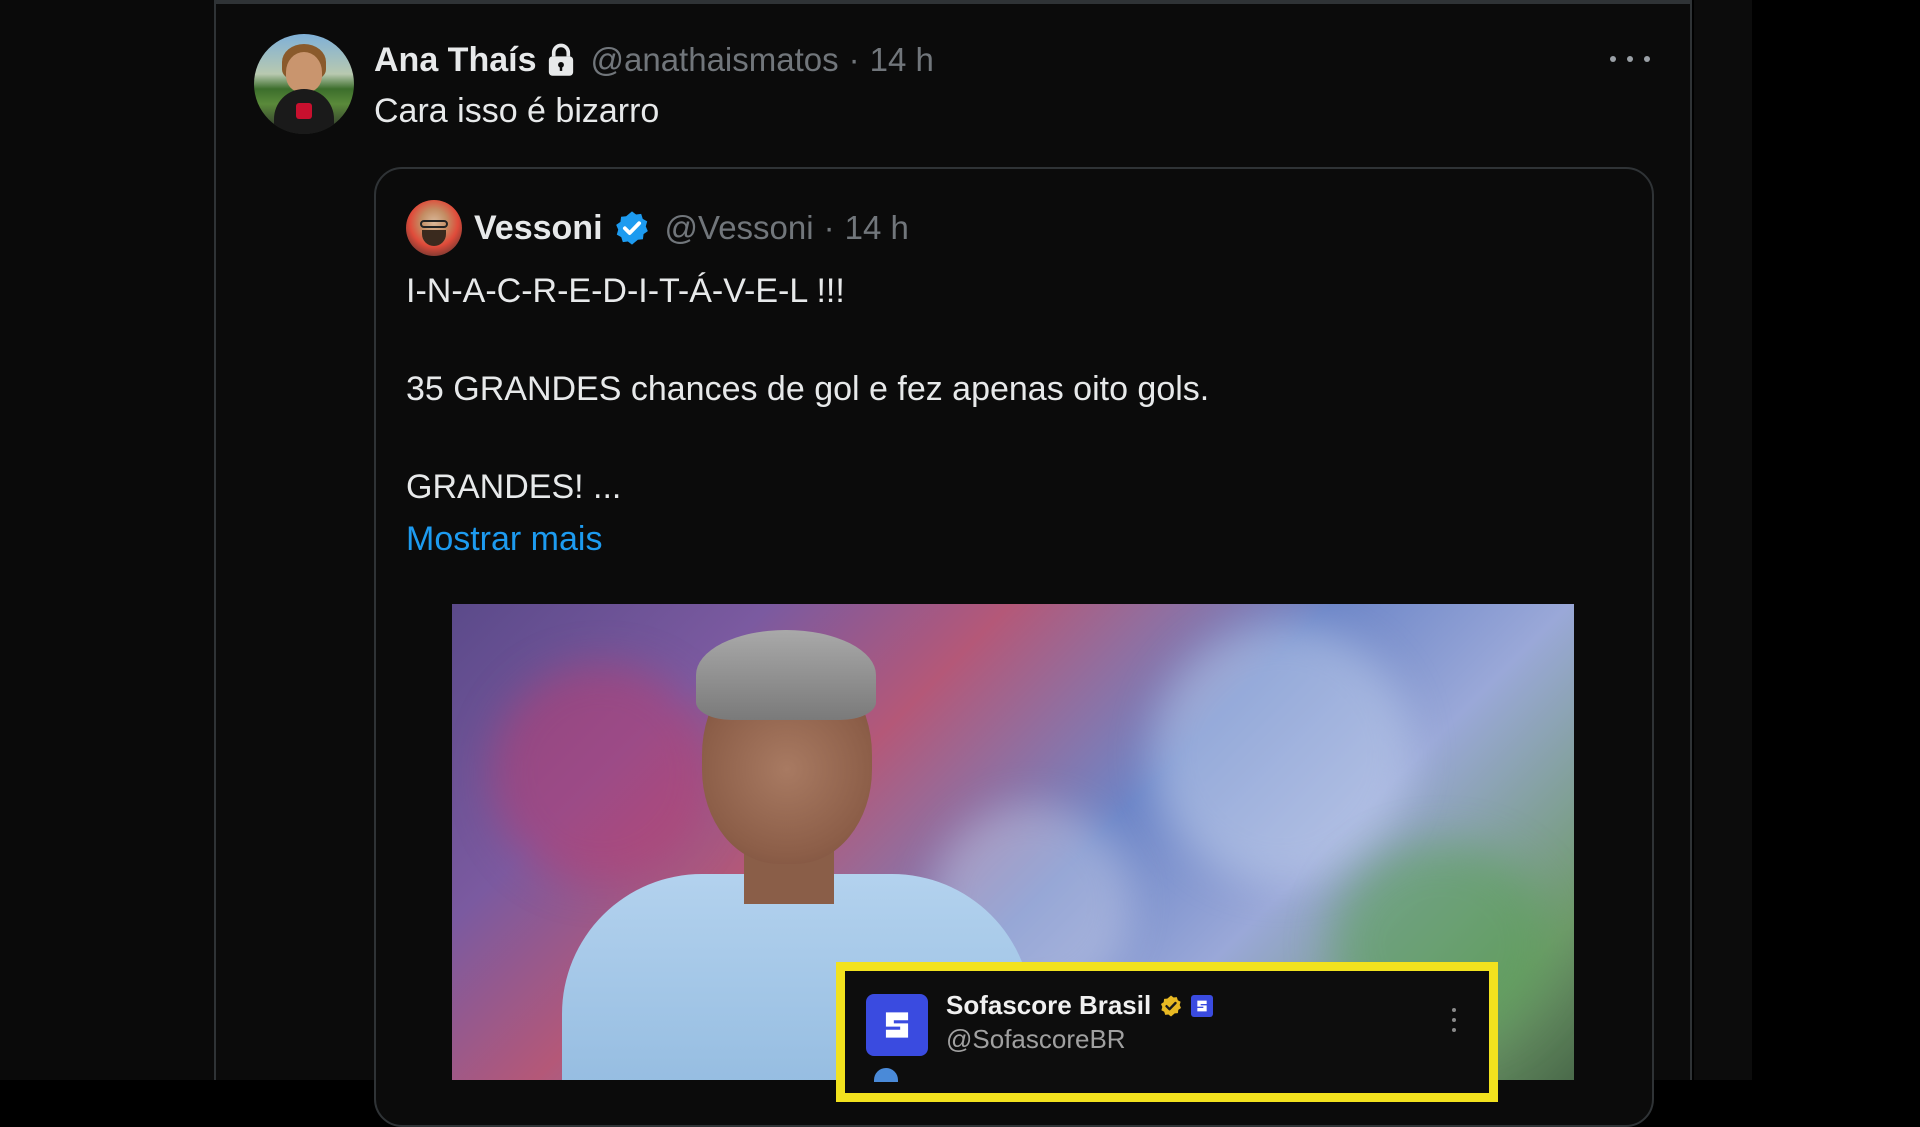 This screenshot has width=1920, height=1127. What do you see at coordinates (107, 540) in the screenshot?
I see `left-sidebar-area` at bounding box center [107, 540].